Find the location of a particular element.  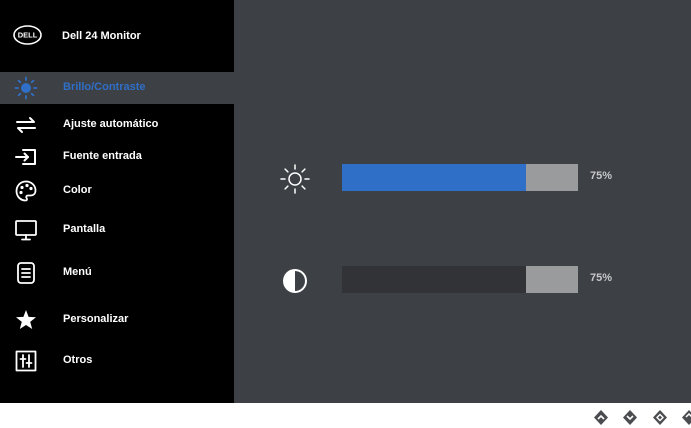

others-icon is located at coordinates (26, 361).